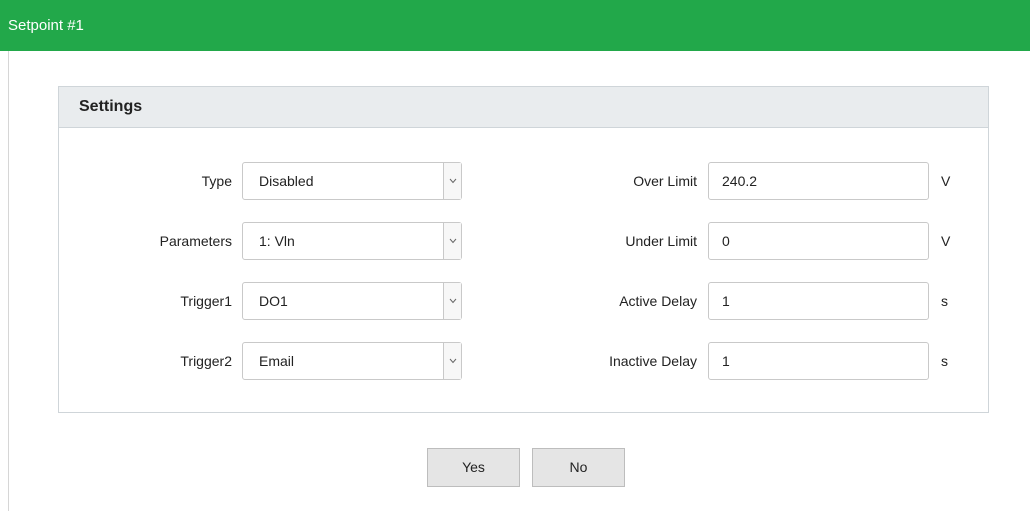 The image size is (1030, 511). Describe the element at coordinates (578, 467) in the screenshot. I see `no-button: No` at that location.